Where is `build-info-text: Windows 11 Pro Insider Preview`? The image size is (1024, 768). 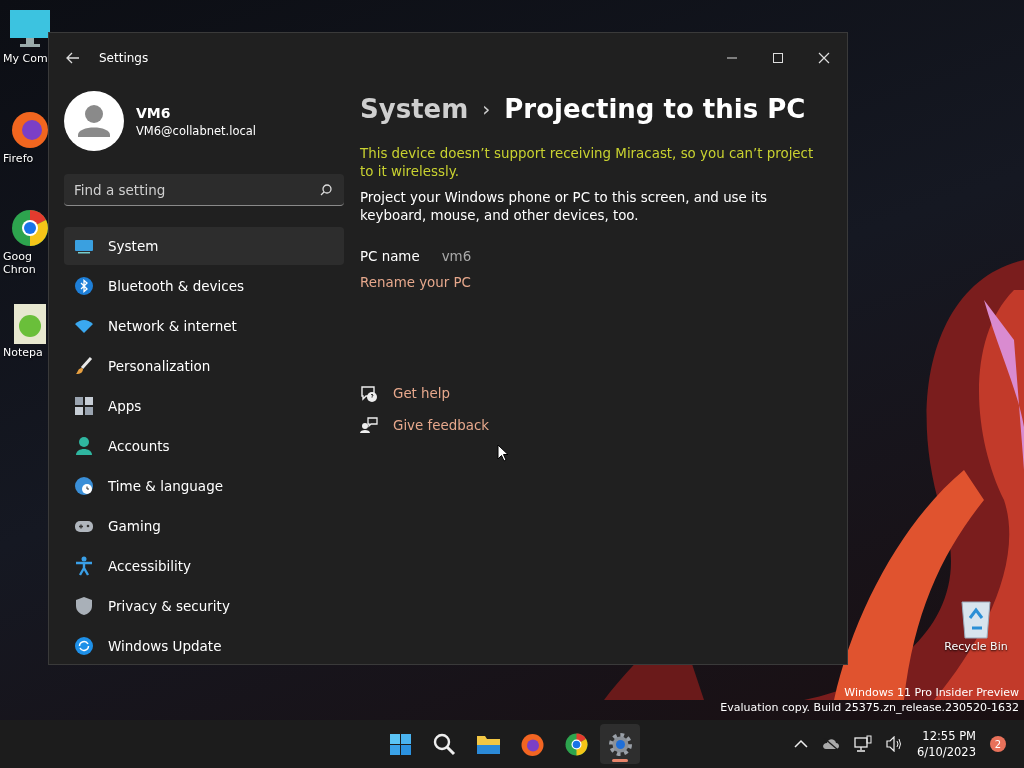
build-info-text: Windows 11 Pro Insider Preview is located at coordinates (931, 692).